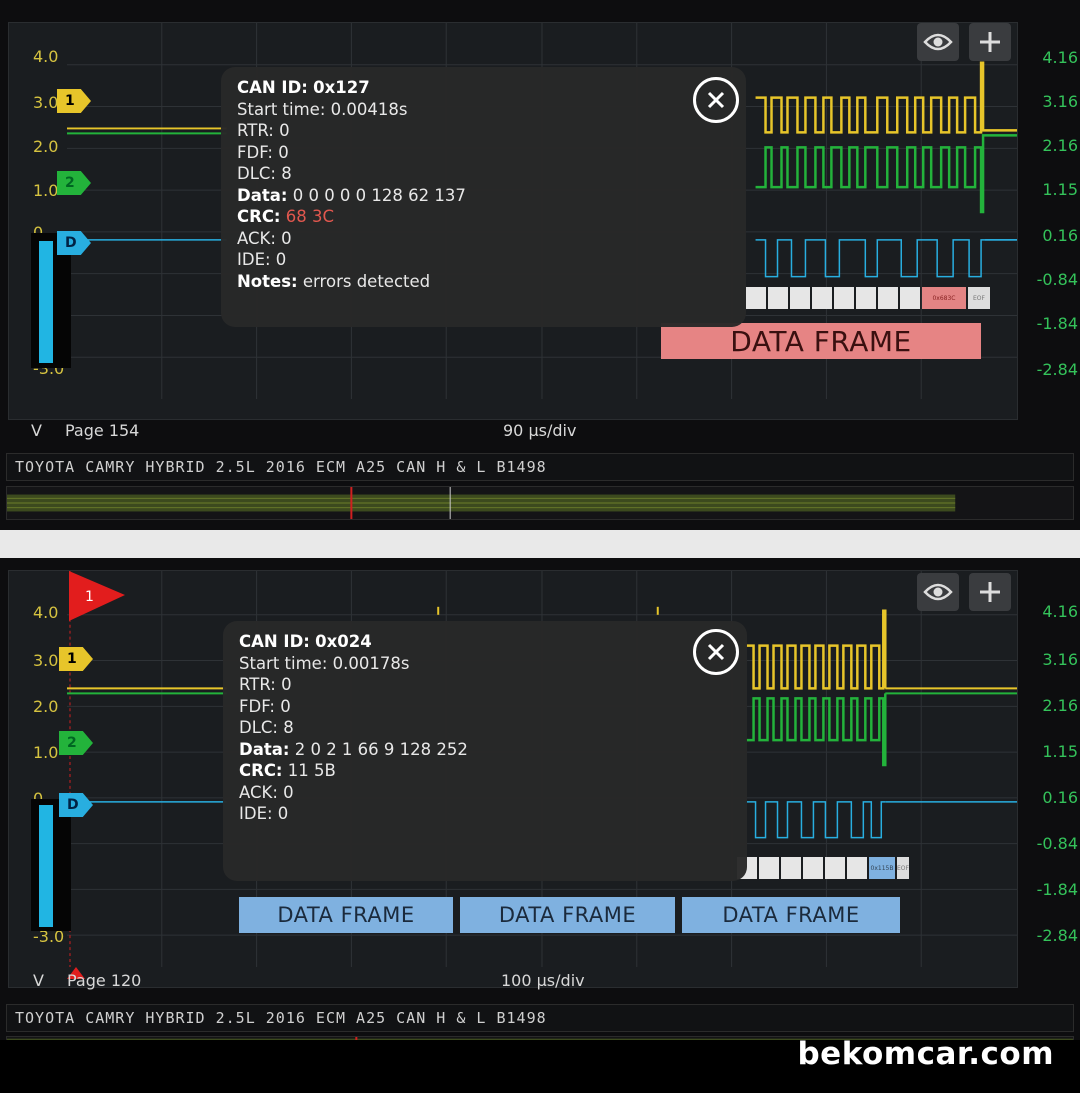 This screenshot has width=1080, height=1093. I want to click on axis-right-tick: -0.84, so click(1057, 843).